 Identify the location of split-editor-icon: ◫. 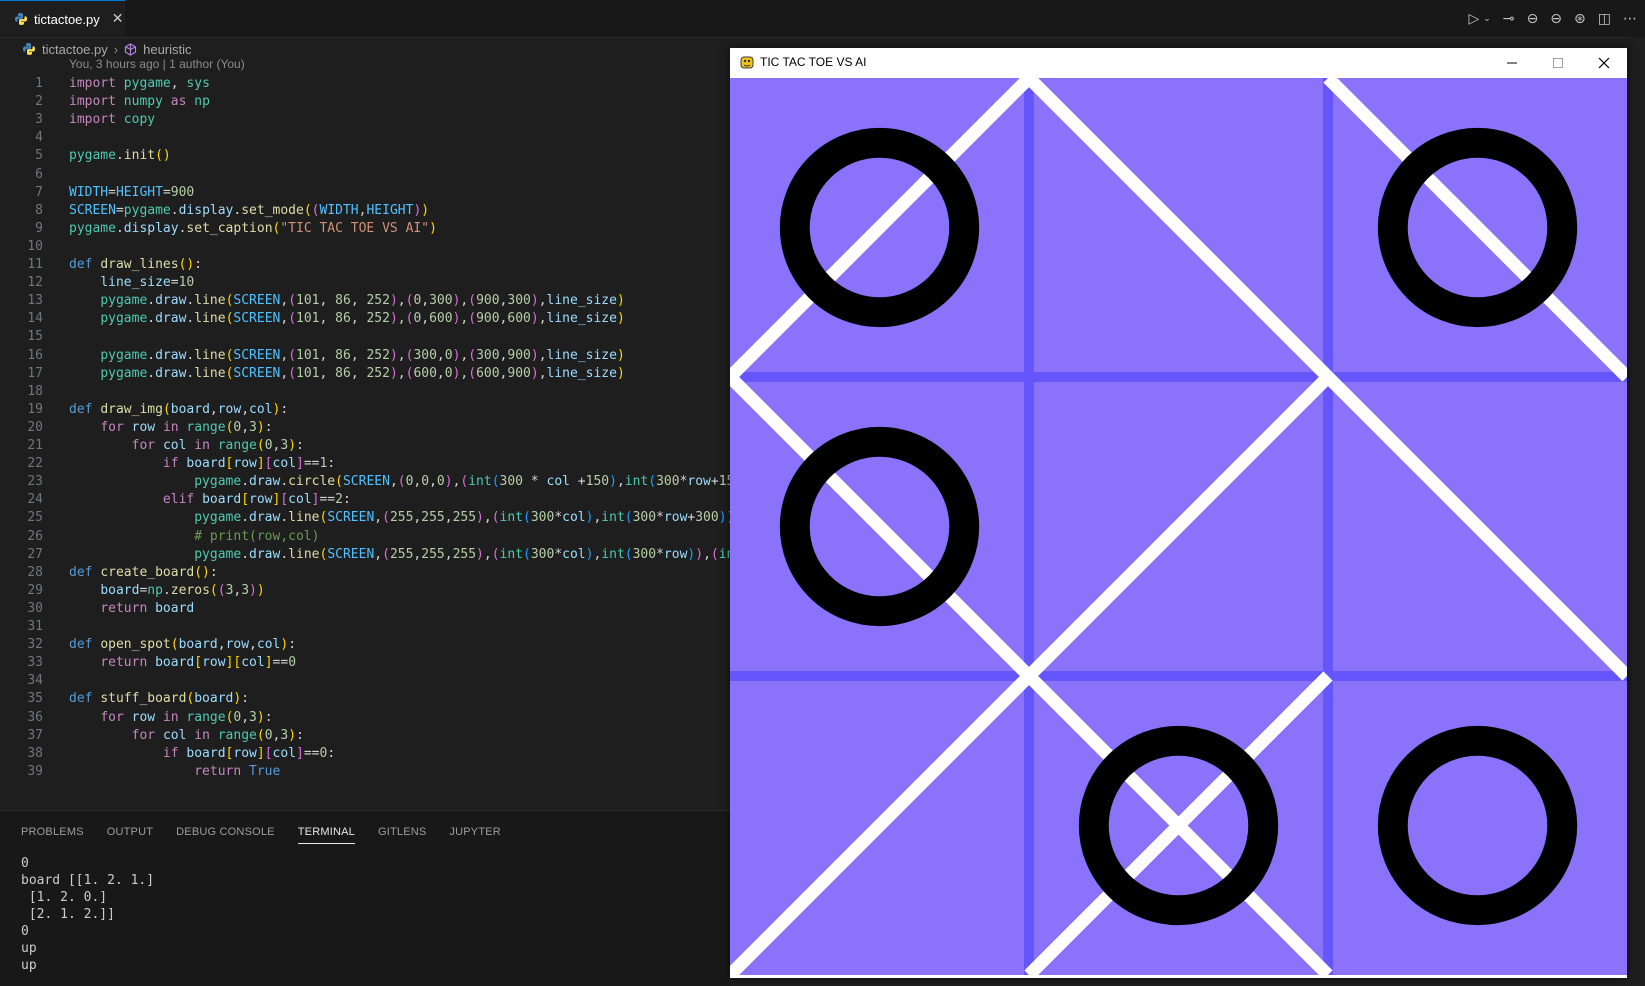
(1604, 19).